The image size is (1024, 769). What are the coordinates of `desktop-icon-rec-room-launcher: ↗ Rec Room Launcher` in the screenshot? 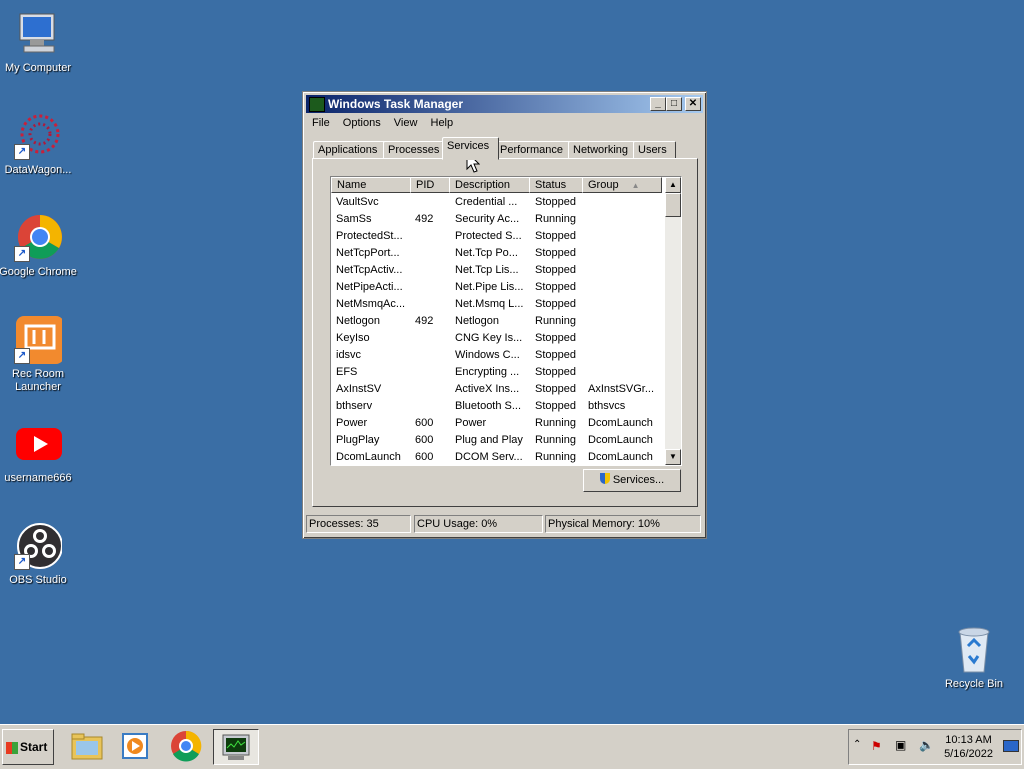 It's located at (39, 355).